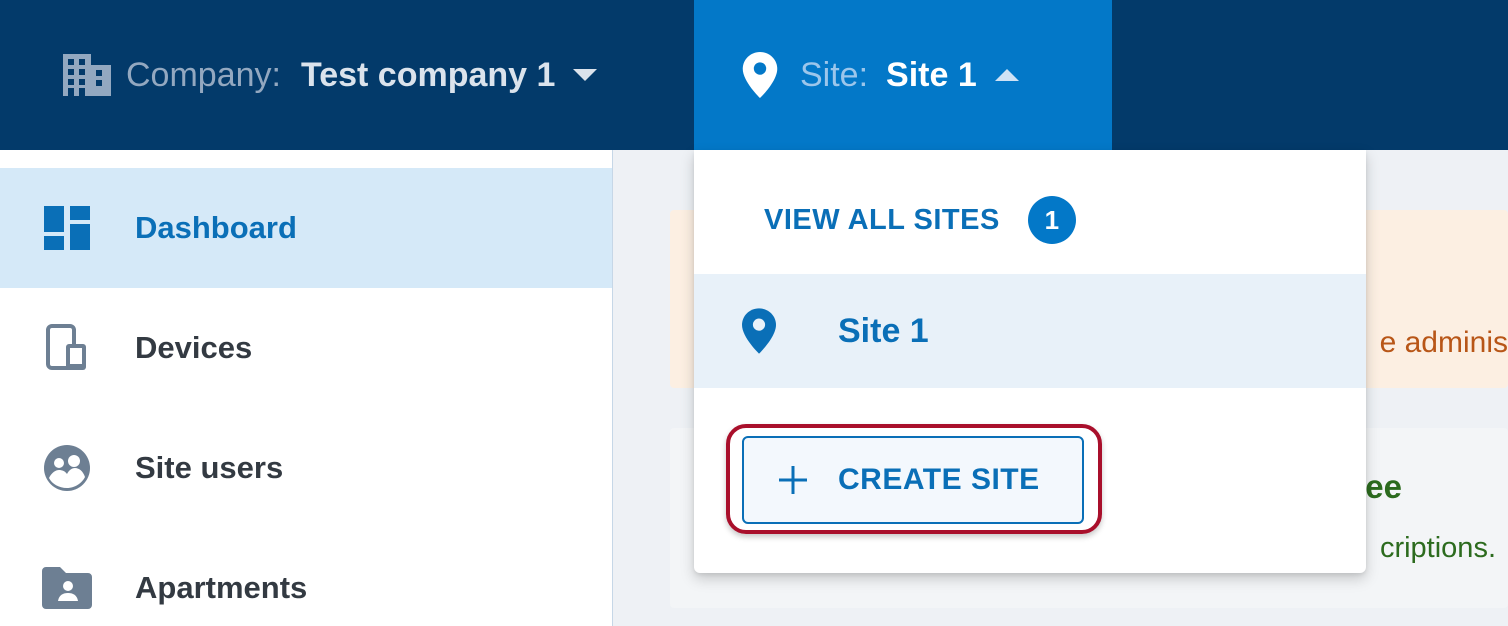  I want to click on chevron-down-icon, so click(585, 75).